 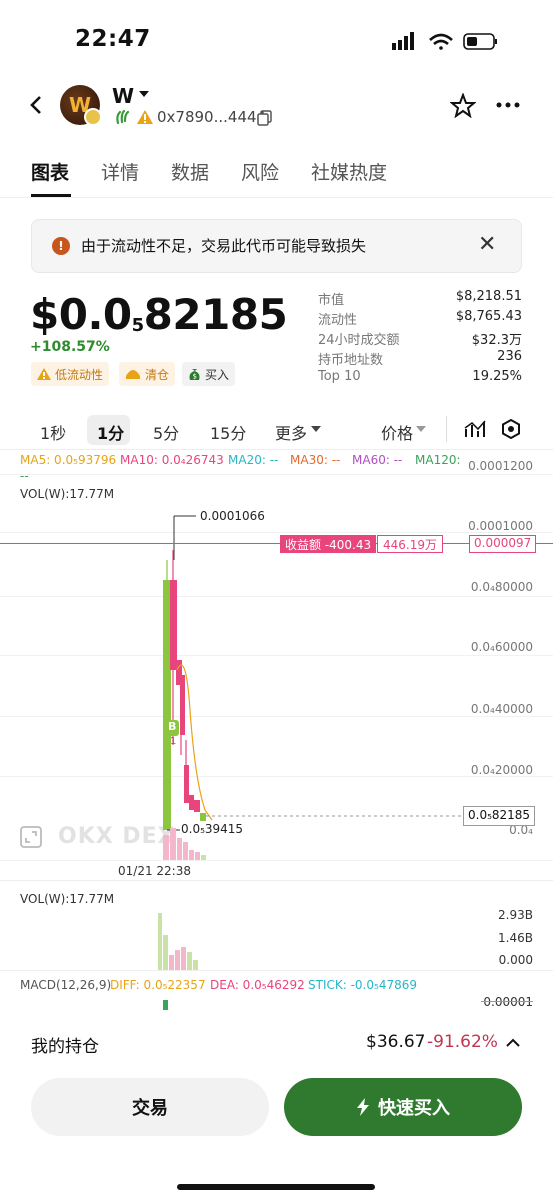 What do you see at coordinates (224, 246) in the screenshot?
I see `warning-text: 由于流动性不足，交易此代币可能导致损失` at bounding box center [224, 246].